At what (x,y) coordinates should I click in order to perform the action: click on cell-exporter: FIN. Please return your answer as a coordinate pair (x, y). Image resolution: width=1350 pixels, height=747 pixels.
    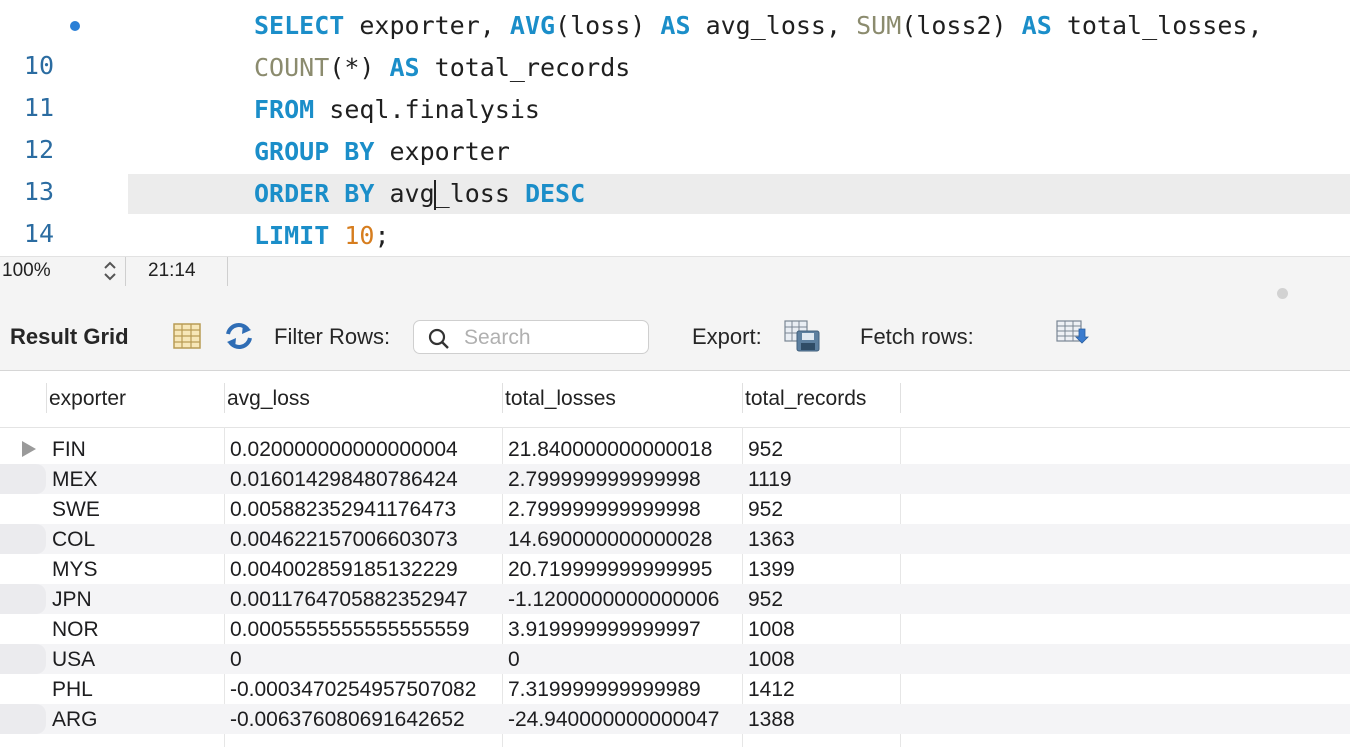
    Looking at the image, I should click on (69, 450).